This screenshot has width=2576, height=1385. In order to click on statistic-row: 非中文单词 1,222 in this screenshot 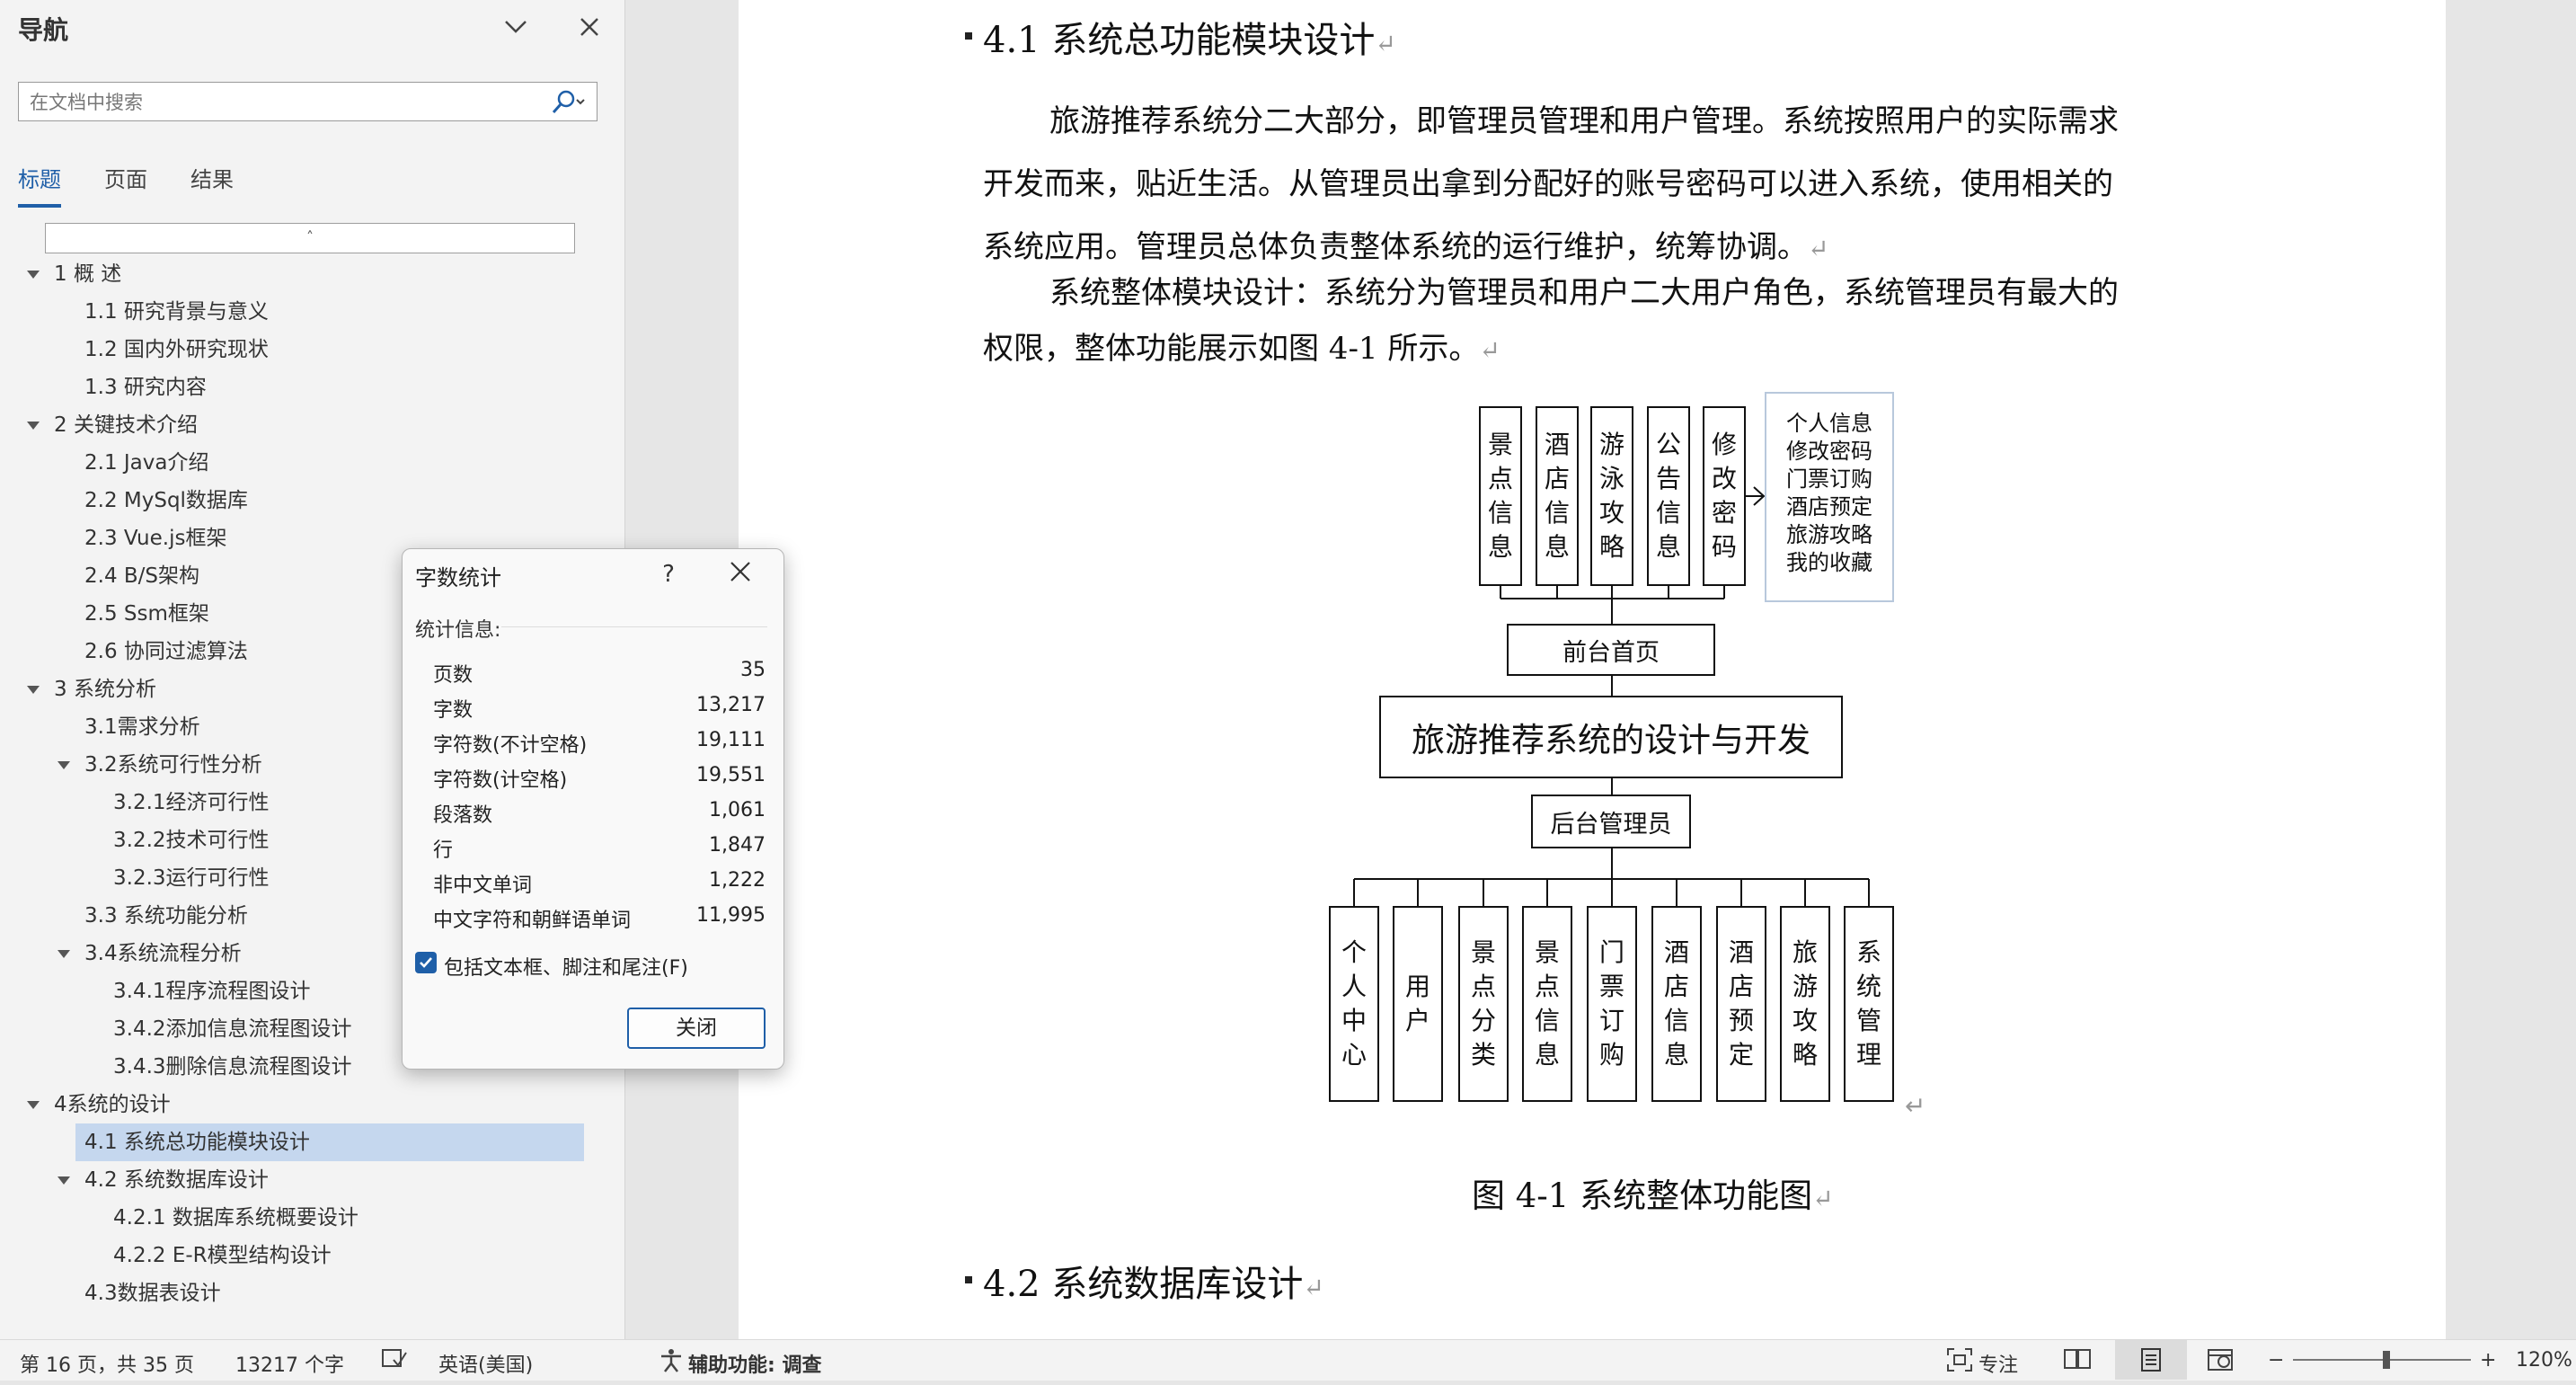, I will do `click(599, 881)`.